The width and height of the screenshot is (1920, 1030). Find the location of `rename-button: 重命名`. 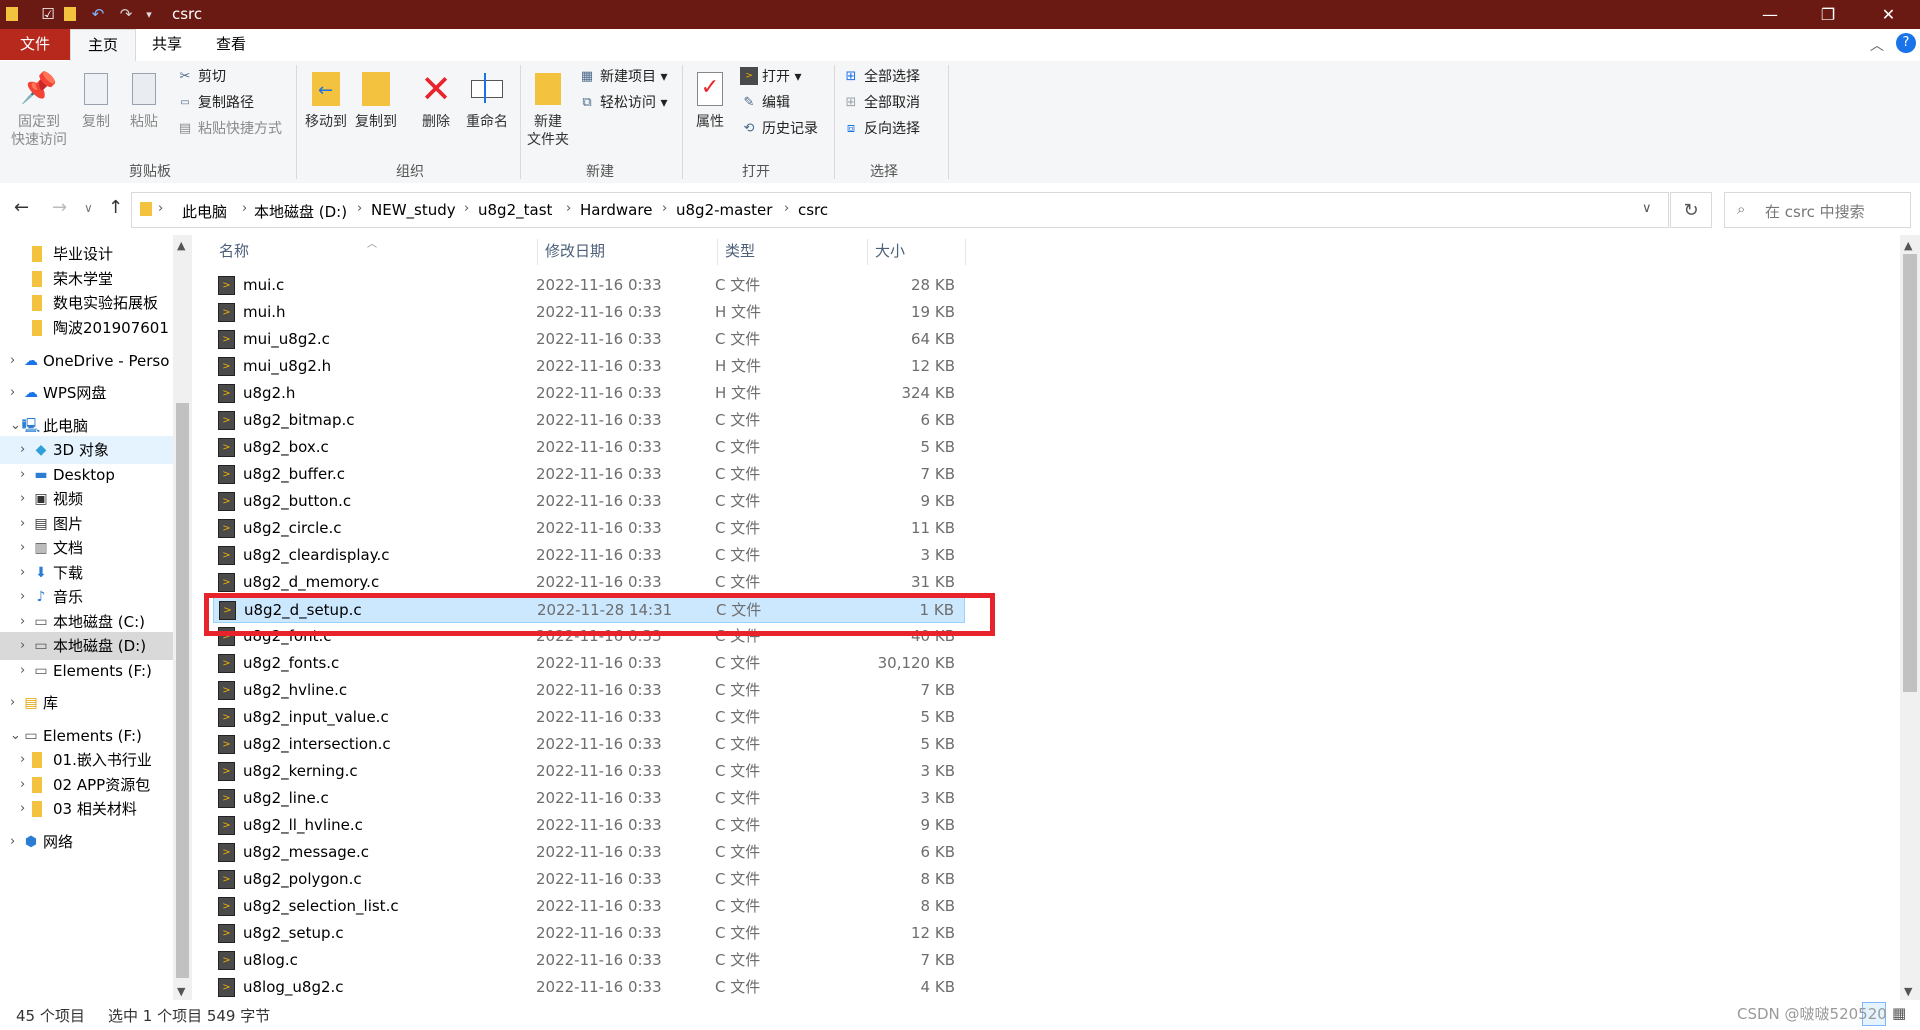

rename-button: 重命名 is located at coordinates (487, 100).